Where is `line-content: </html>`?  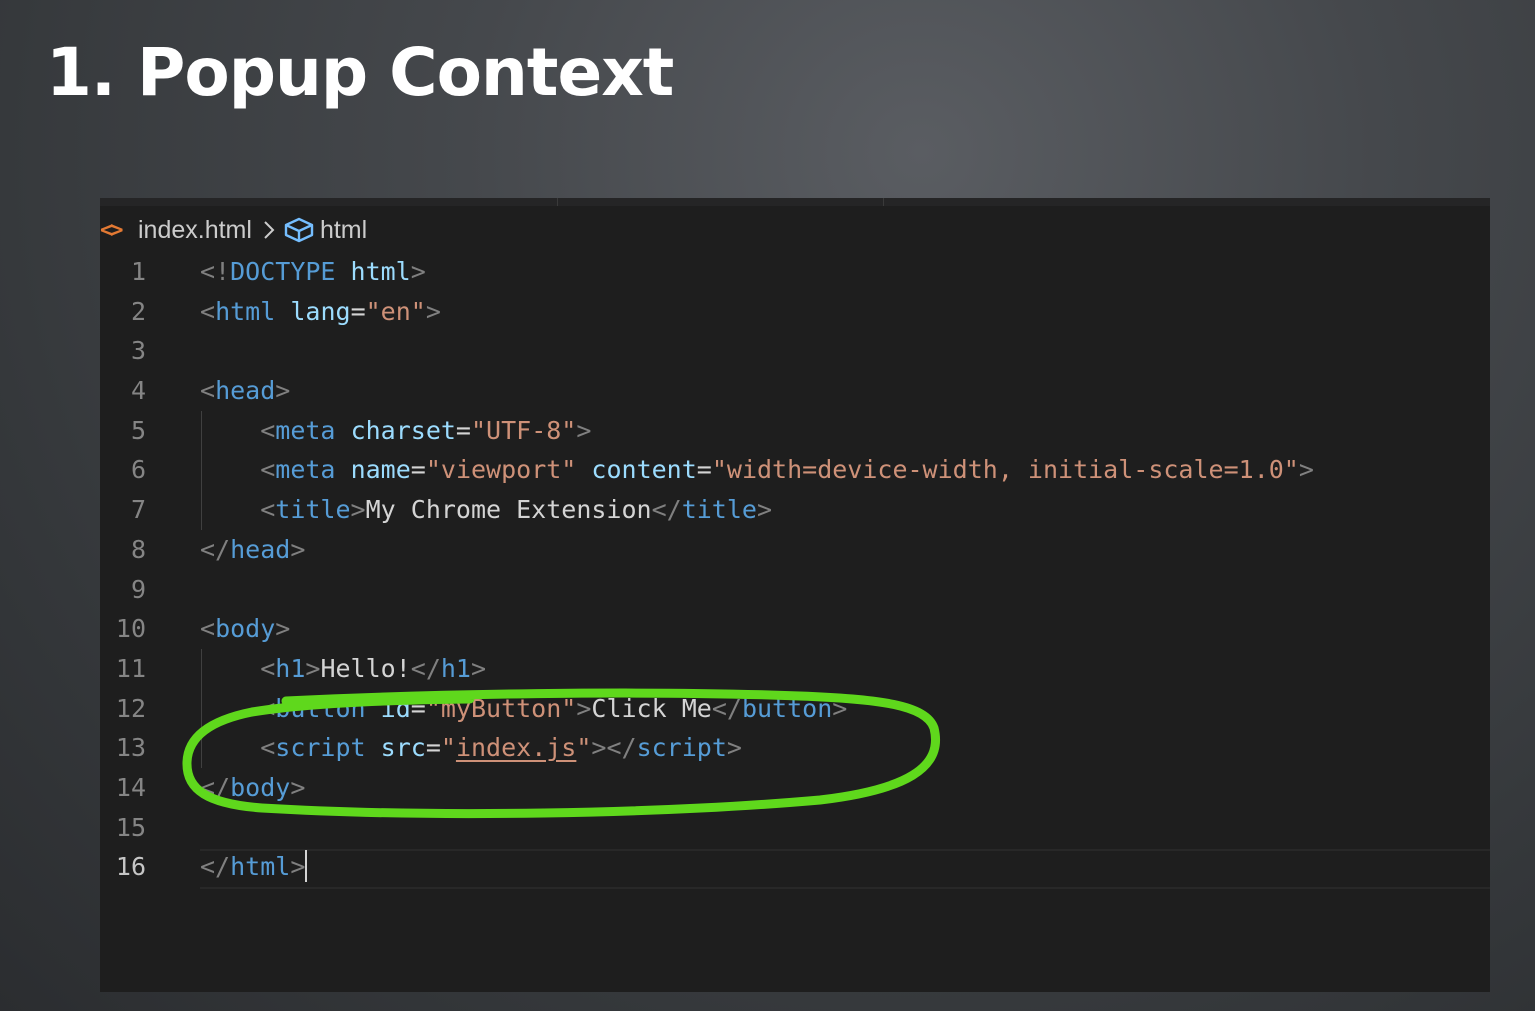
line-content: </html> is located at coordinates (254, 867).